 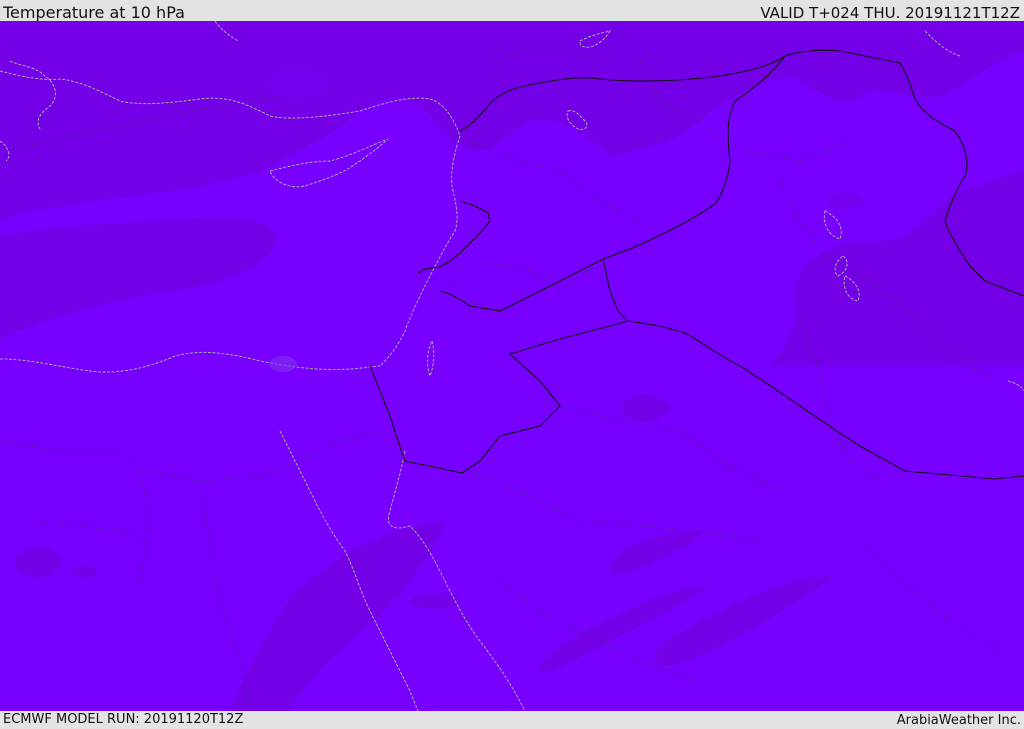 What do you see at coordinates (38, 562) in the screenshot?
I see `temperature-cell-libya` at bounding box center [38, 562].